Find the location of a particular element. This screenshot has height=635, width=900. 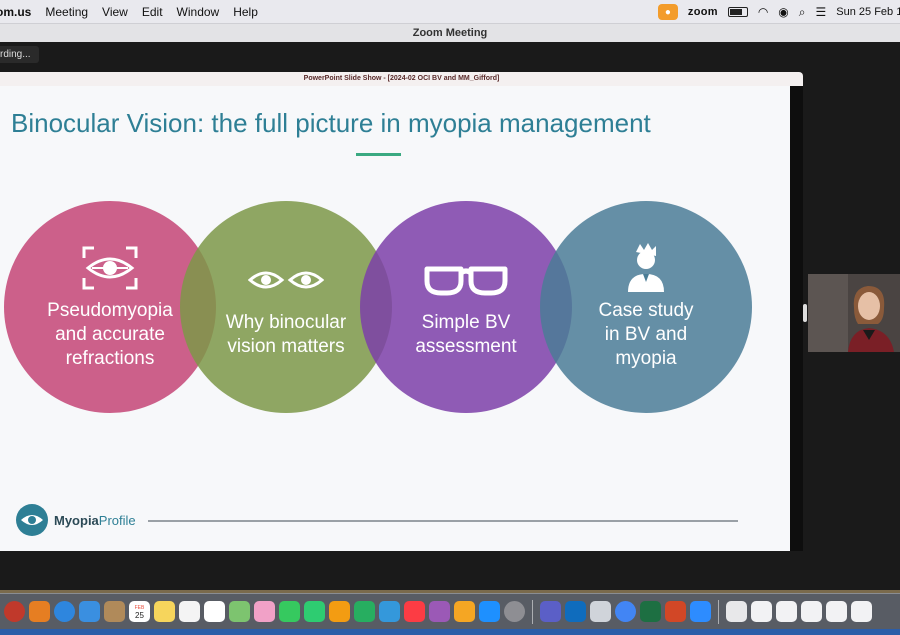

person-icon is located at coordinates (646, 268).